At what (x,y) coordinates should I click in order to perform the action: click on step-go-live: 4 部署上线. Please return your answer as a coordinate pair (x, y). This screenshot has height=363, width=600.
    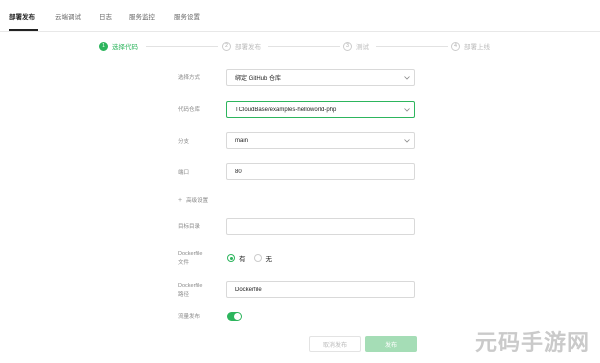
    Looking at the image, I should click on (470, 46).